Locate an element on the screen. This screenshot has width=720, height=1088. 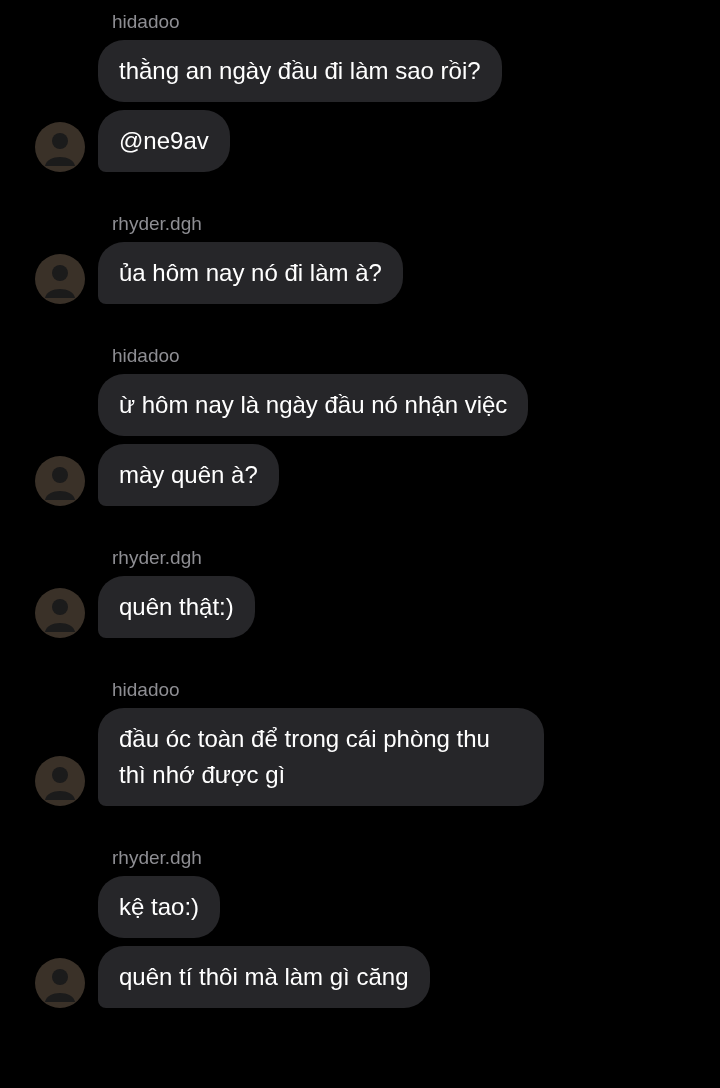
message-bubble: kệ tao:) is located at coordinates (159, 907).